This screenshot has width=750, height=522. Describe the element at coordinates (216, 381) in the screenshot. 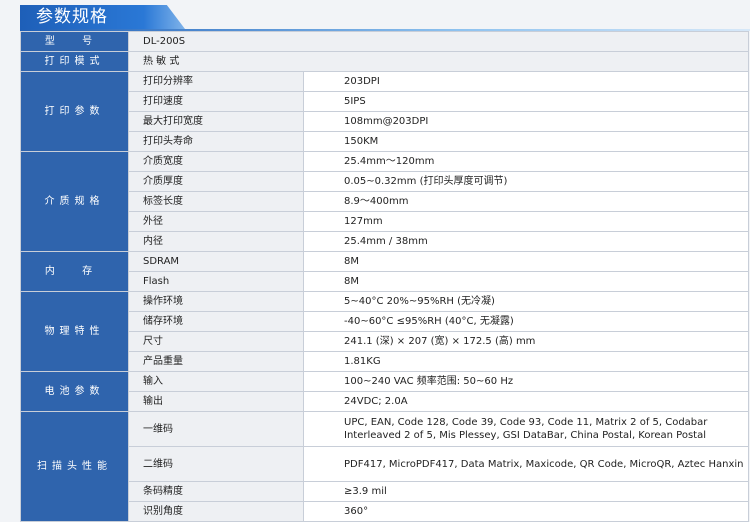

I see `spec-label: 输入` at that location.